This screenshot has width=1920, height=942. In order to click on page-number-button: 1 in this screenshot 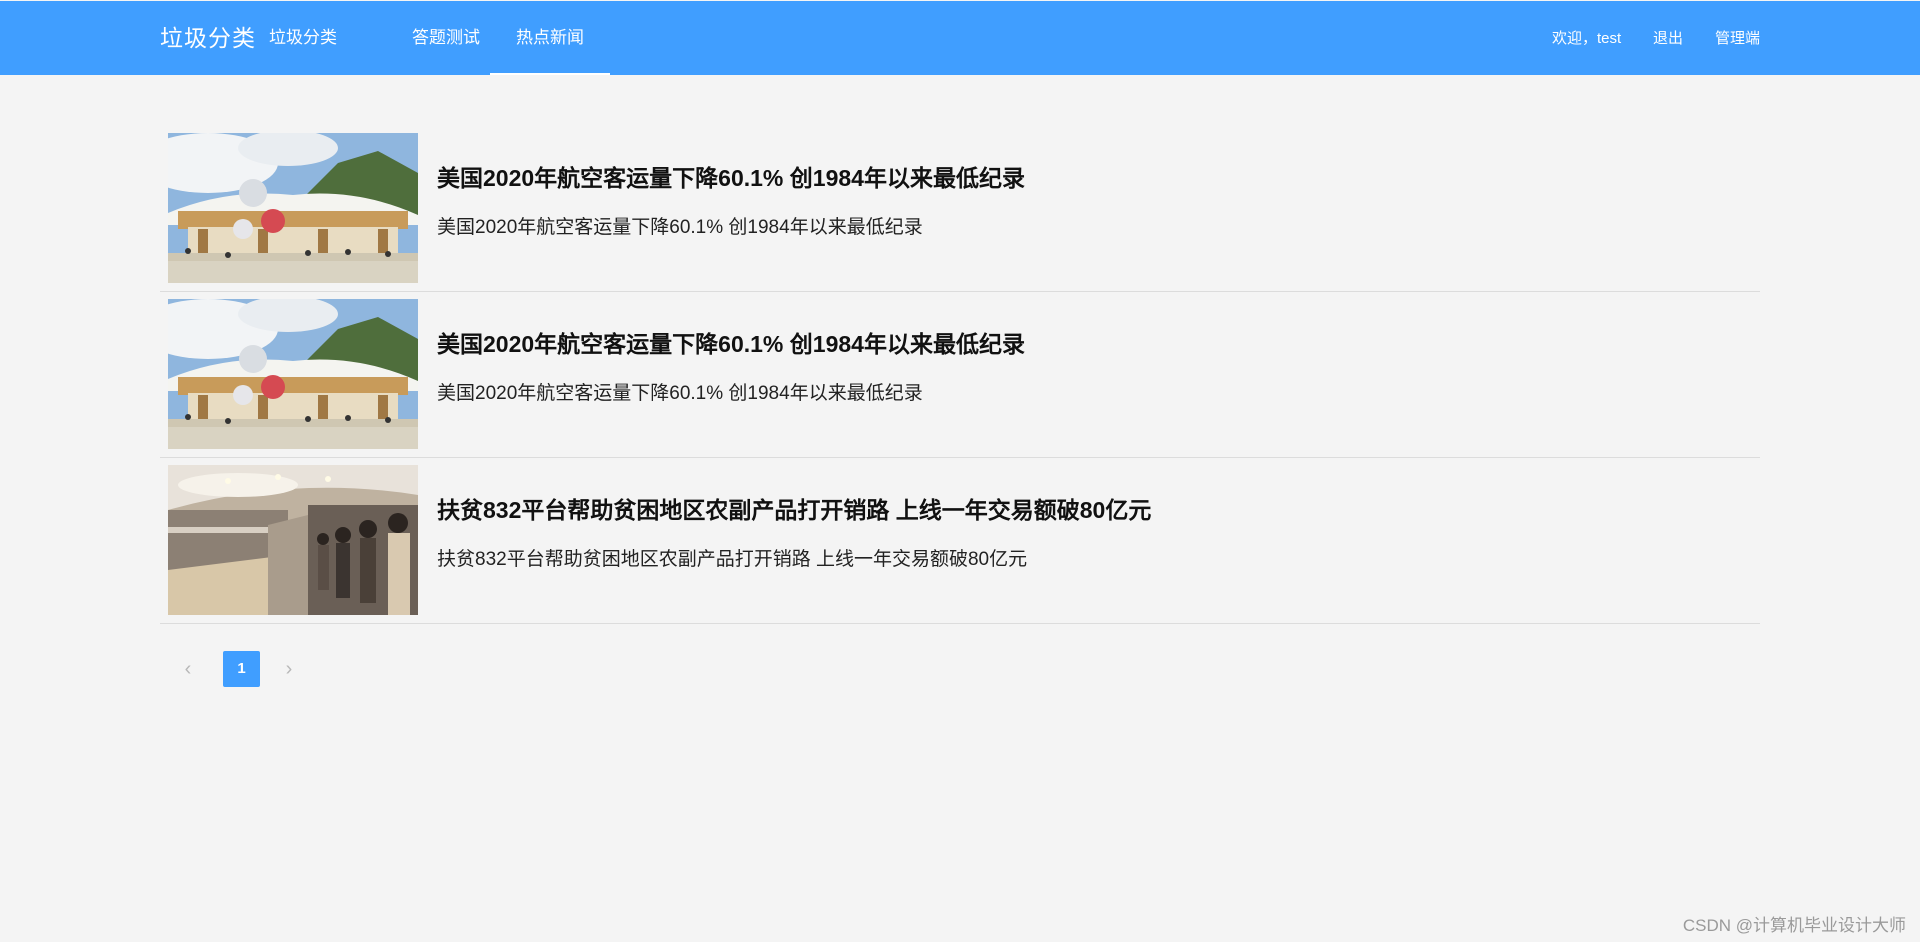, I will do `click(241, 669)`.